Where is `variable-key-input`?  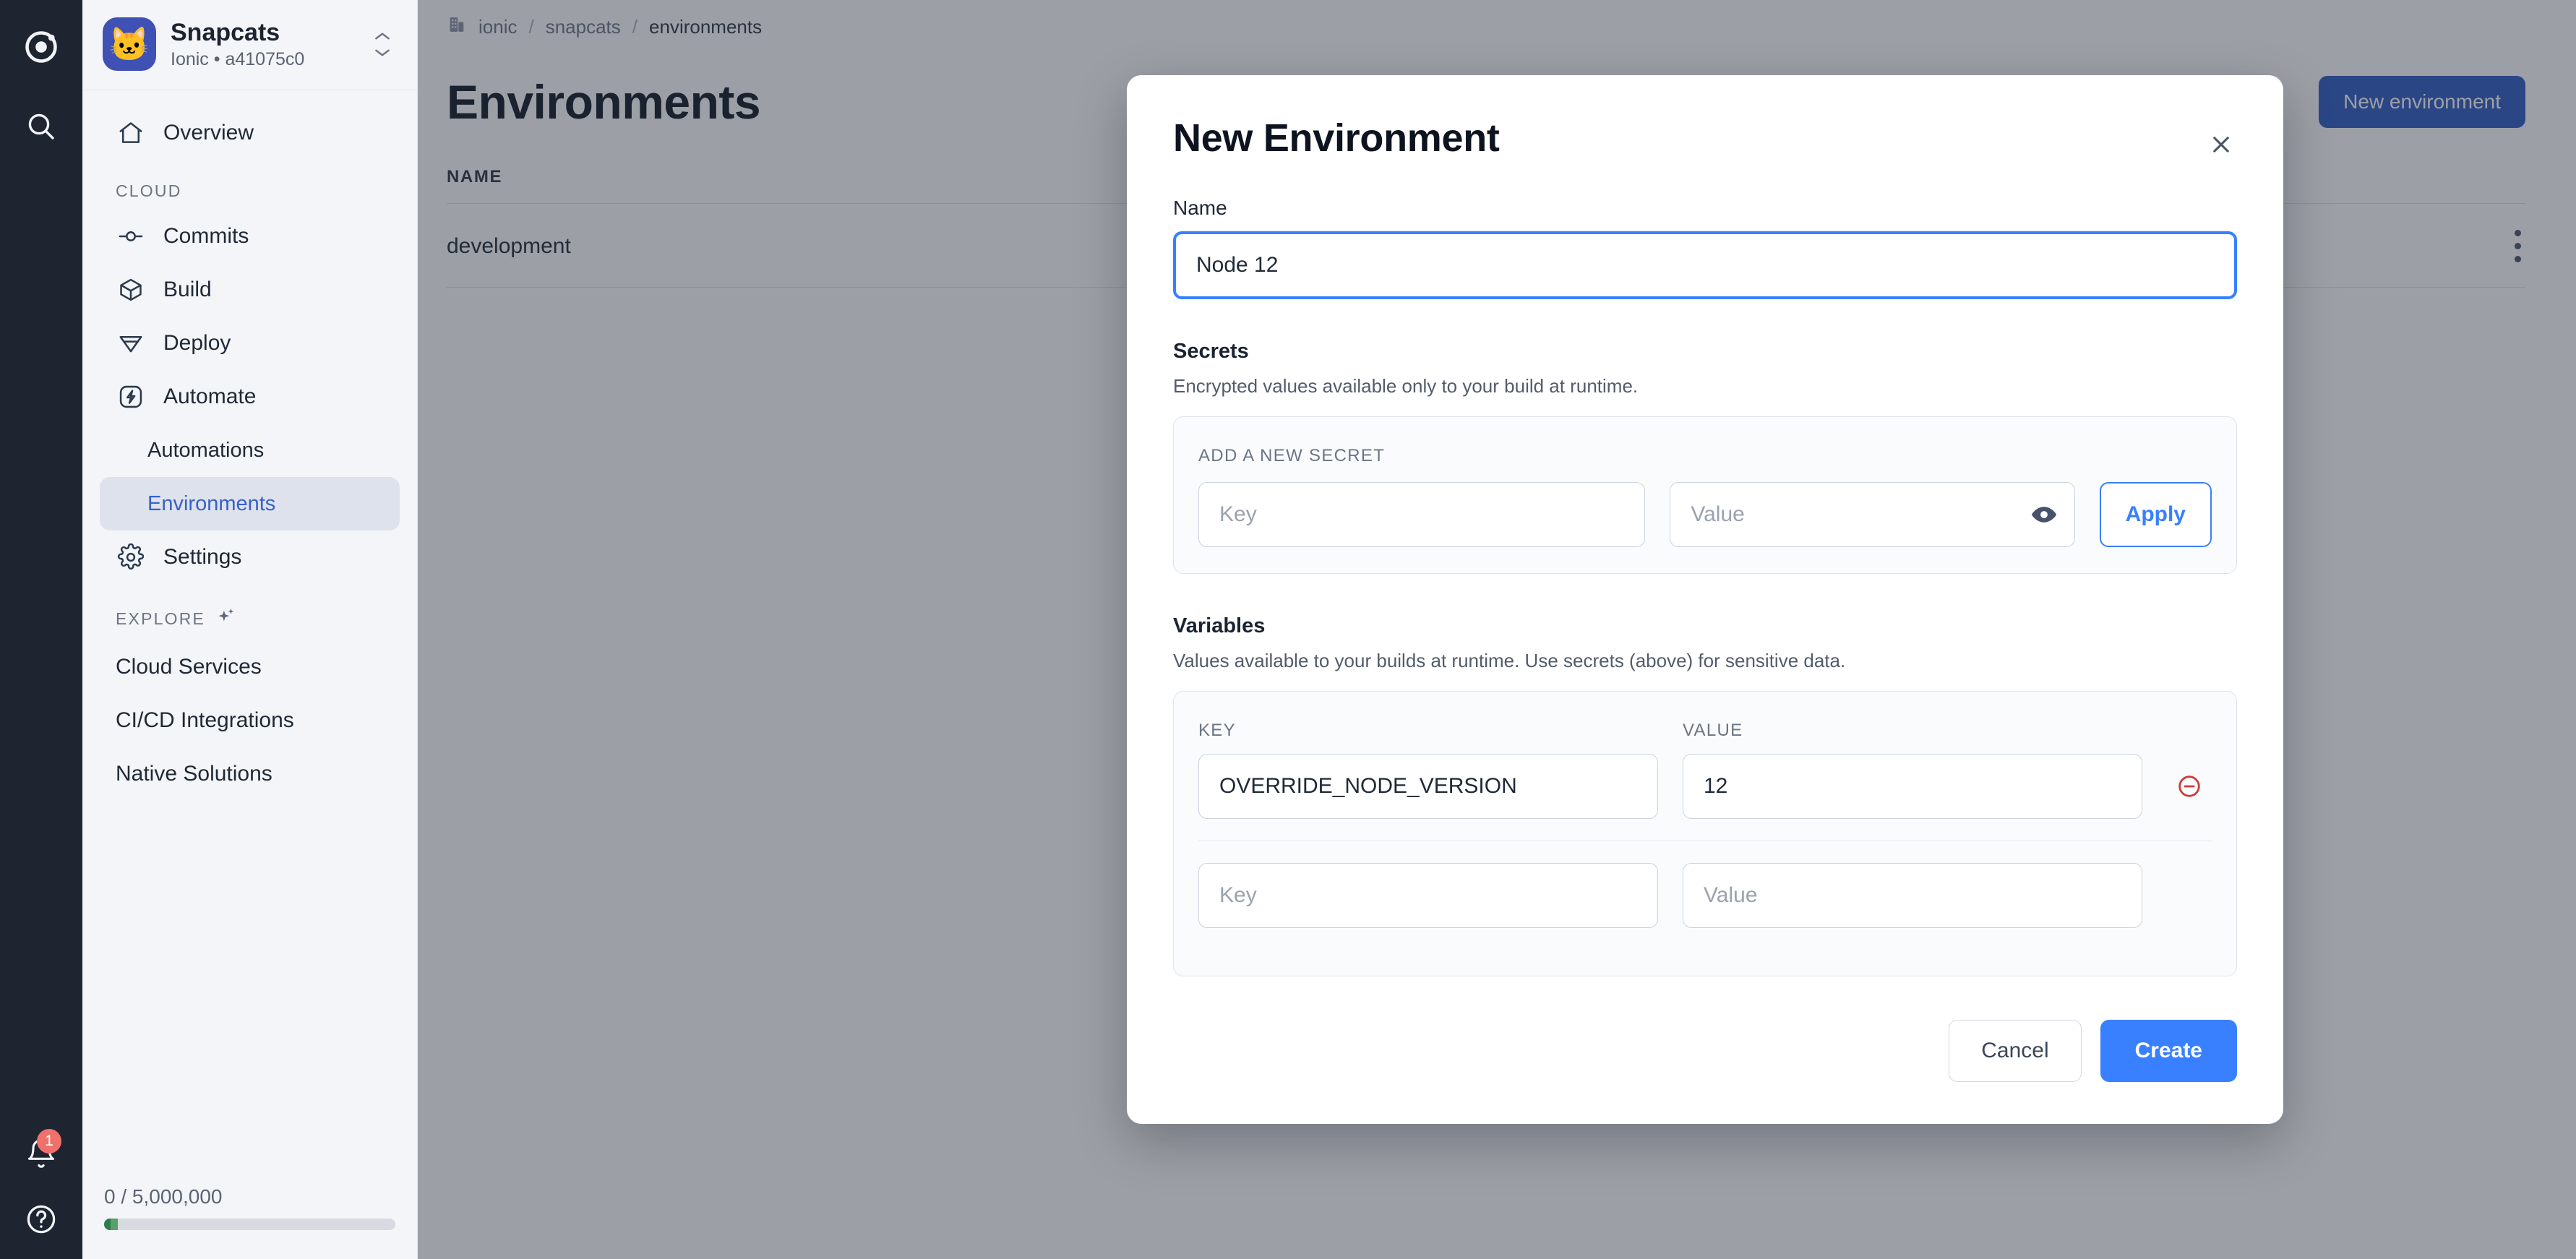
variable-key-input is located at coordinates (1428, 787).